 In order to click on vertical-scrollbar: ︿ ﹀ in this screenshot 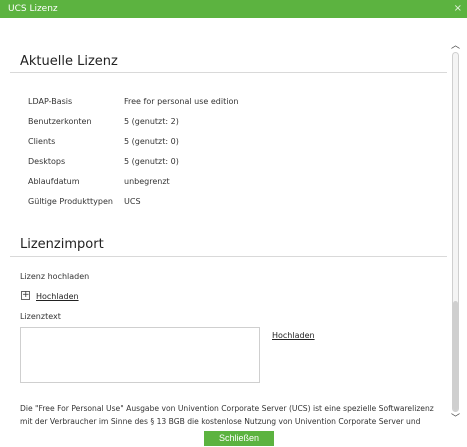, I will do `click(455, 233)`.